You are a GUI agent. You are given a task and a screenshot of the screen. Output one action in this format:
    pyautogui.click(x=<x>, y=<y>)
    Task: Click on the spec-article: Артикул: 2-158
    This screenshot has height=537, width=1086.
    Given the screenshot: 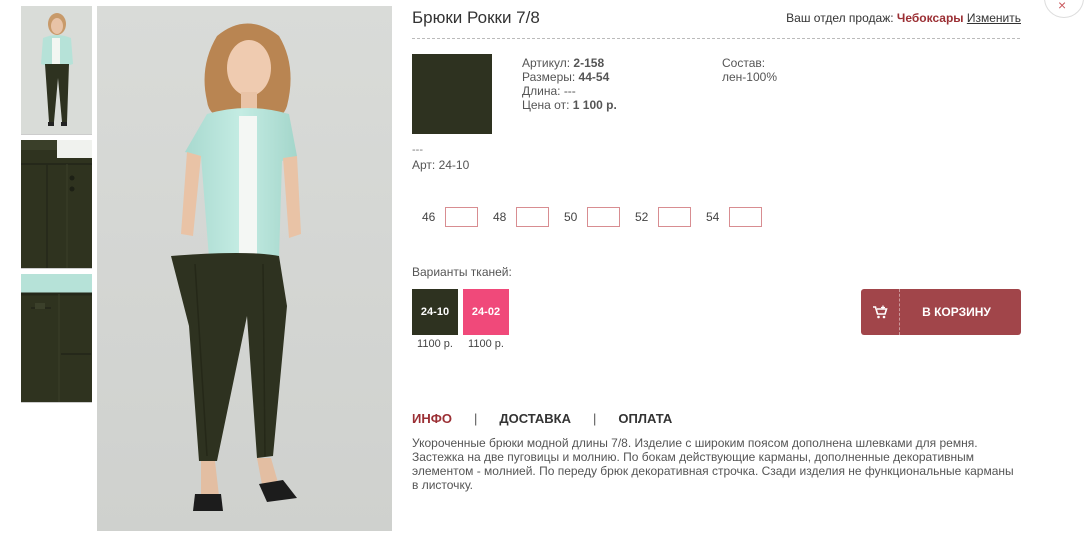 What is the action you would take?
    pyautogui.click(x=569, y=63)
    